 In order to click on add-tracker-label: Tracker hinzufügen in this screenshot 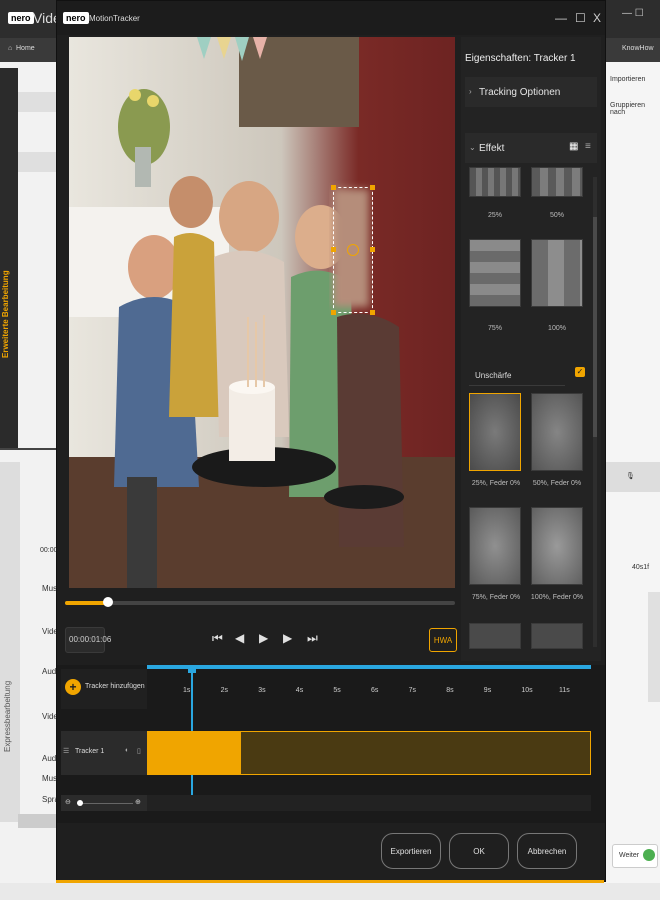, I will do `click(115, 686)`.